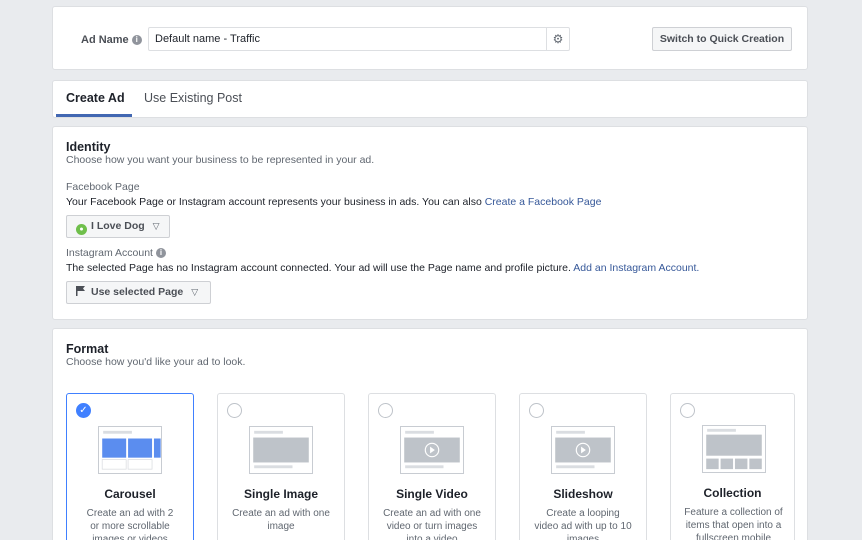 This screenshot has height=540, width=862. What do you see at coordinates (105, 40) in the screenshot?
I see `ad-name-label-text: Ad Name` at bounding box center [105, 40].